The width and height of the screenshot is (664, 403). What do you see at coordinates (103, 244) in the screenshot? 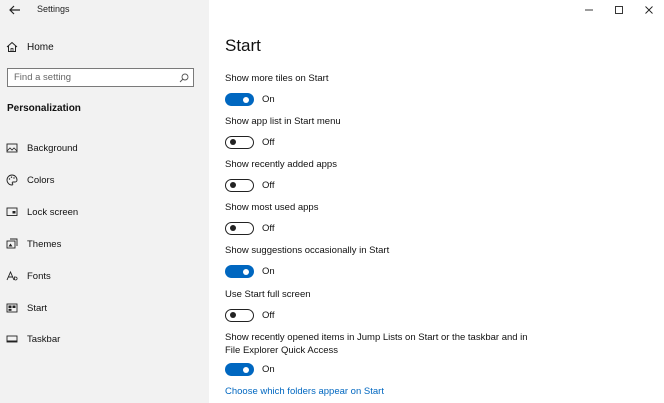
I see `sidebar-item-themes: Themes` at bounding box center [103, 244].